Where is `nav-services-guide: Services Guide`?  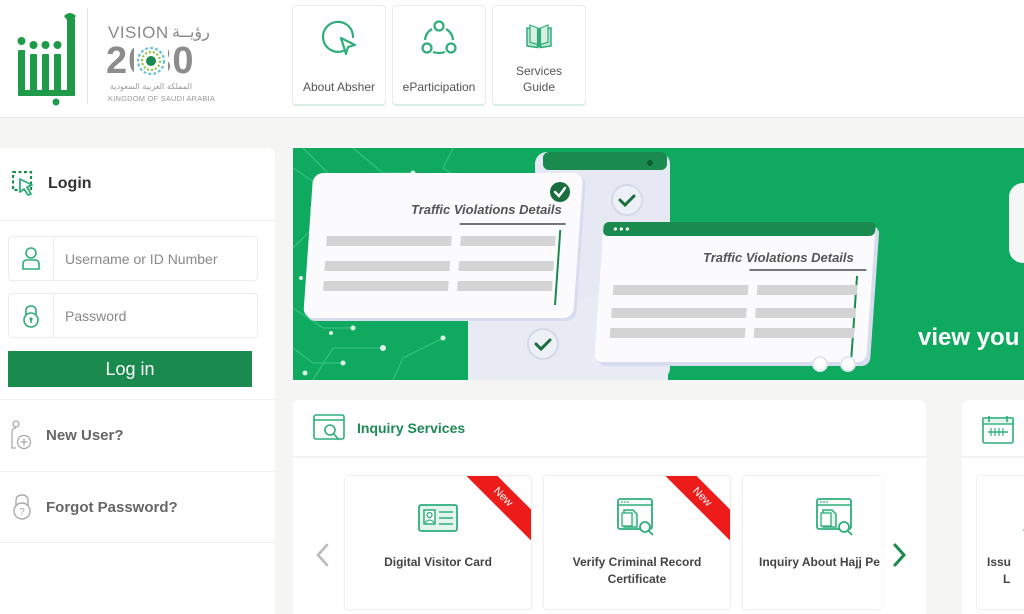
nav-services-guide: Services Guide is located at coordinates (539, 55).